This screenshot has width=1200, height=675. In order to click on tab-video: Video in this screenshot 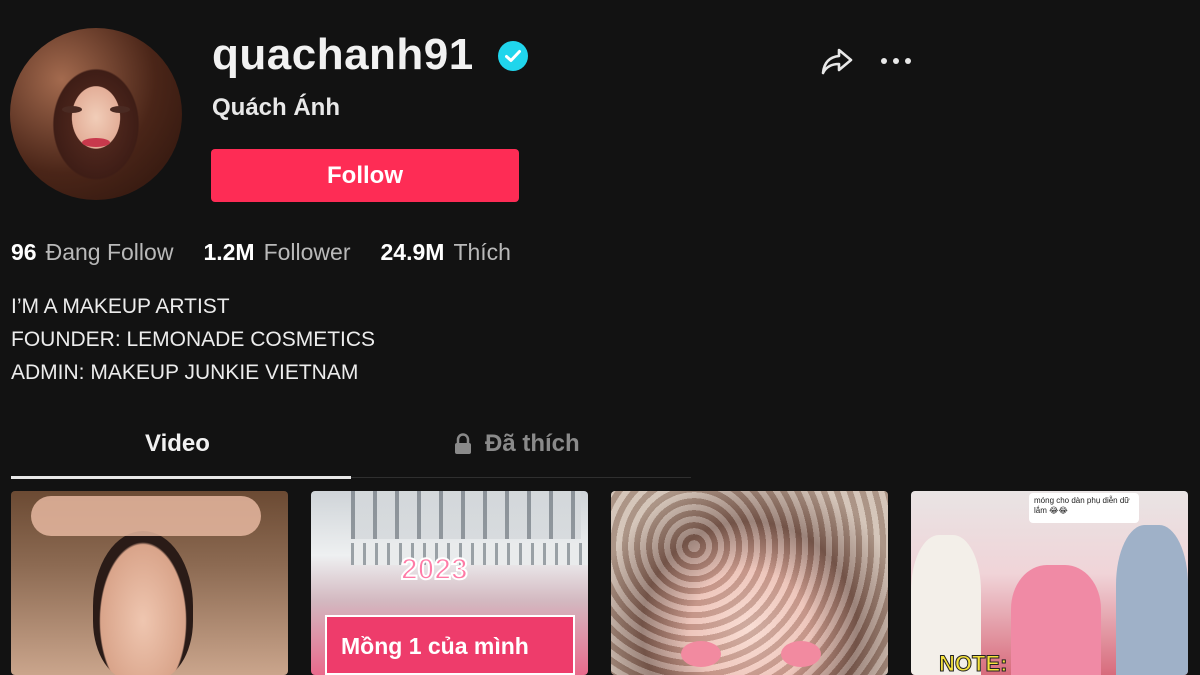, I will do `click(177, 444)`.